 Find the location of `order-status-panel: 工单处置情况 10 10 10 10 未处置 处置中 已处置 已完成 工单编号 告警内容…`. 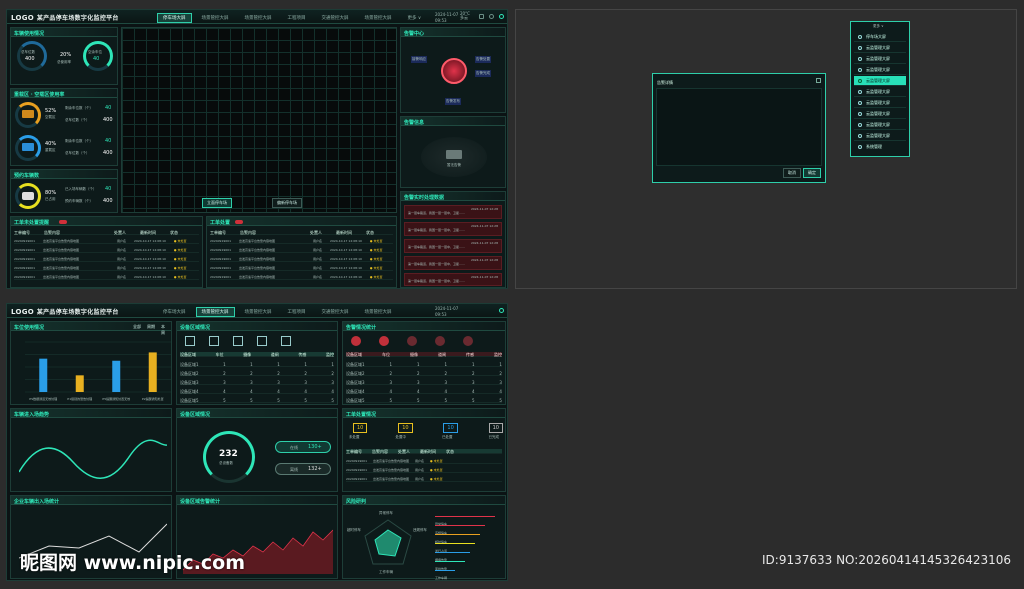

order-status-panel: 工单处置情况 10 10 10 10 未处置 处置中 已处置 已完成 工单编号 告警内容… is located at coordinates (424, 450).